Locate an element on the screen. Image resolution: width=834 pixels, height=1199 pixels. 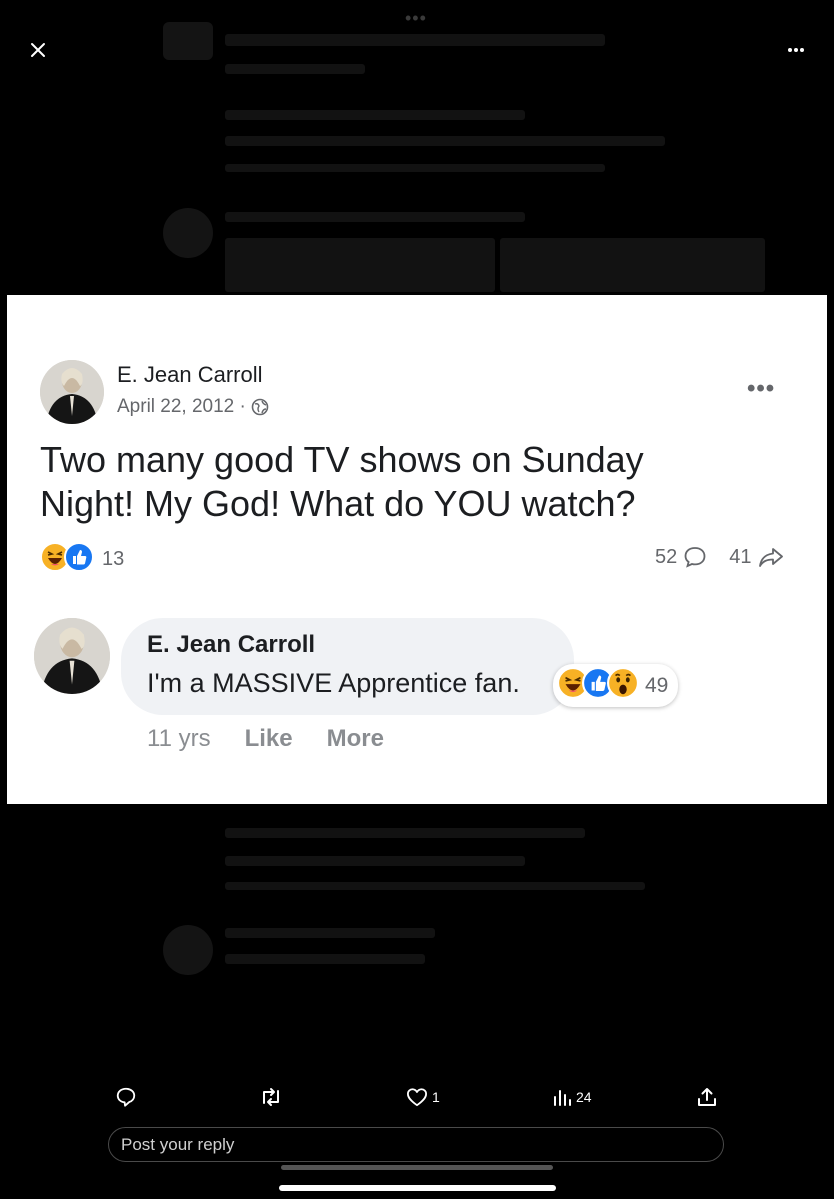
post-more-icon: ••• is located at coordinates (761, 389).